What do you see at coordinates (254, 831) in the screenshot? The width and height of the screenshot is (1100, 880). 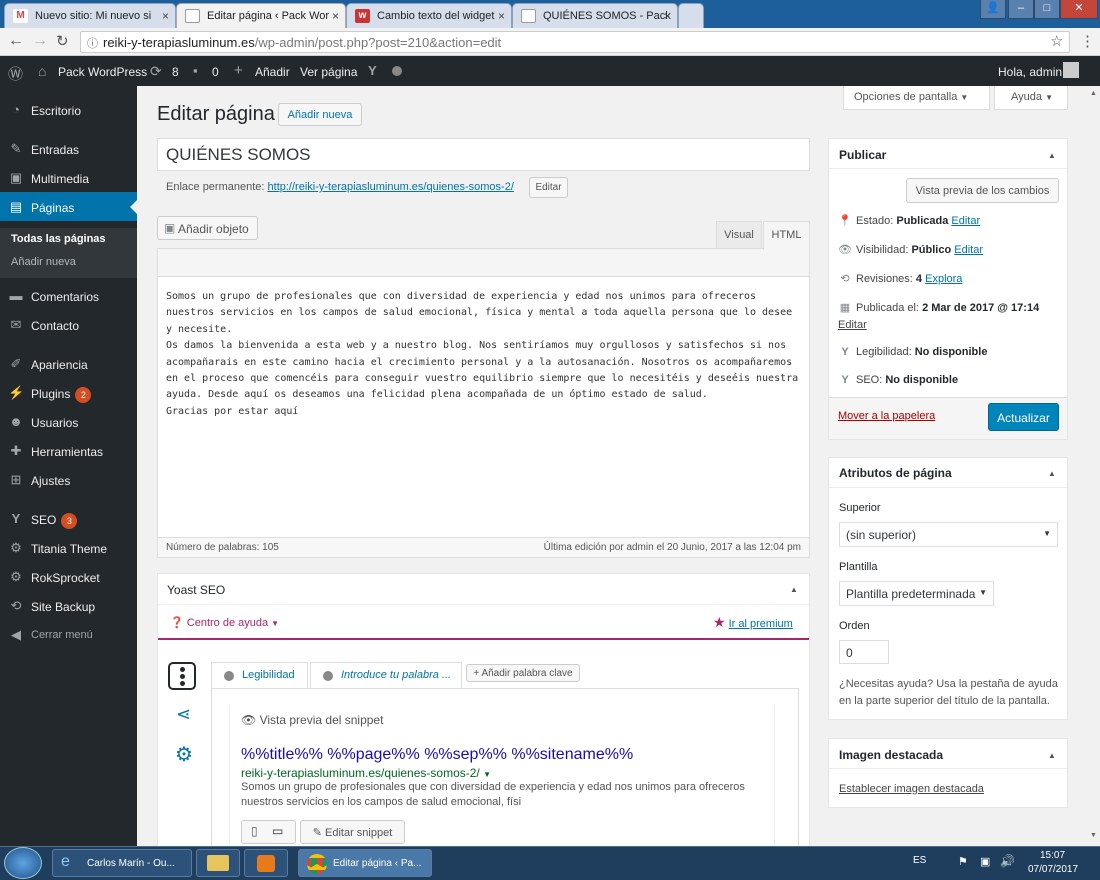 I see `mobile-icon: ▯` at bounding box center [254, 831].